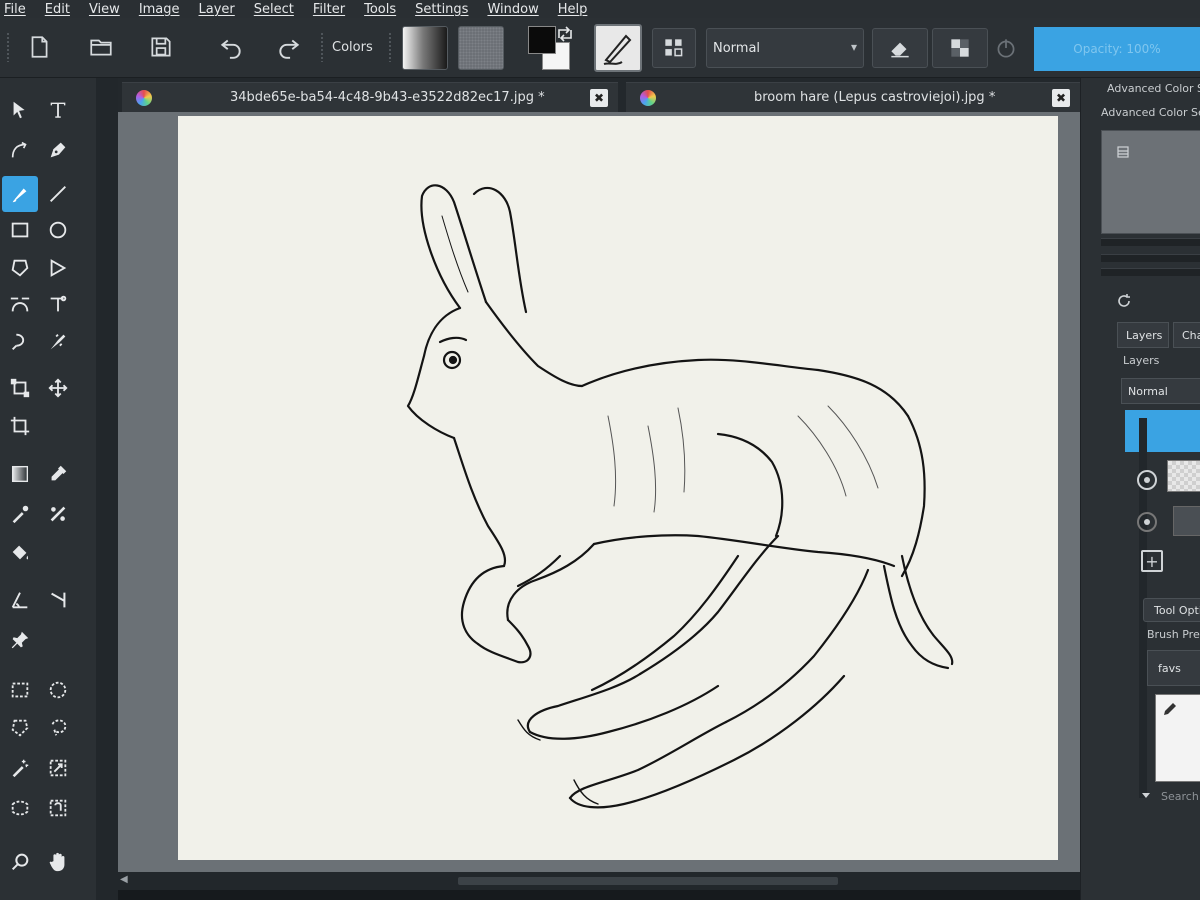 Image resolution: width=1200 pixels, height=900 pixels. What do you see at coordinates (20, 808) in the screenshot?
I see `bezier-selection-tool` at bounding box center [20, 808].